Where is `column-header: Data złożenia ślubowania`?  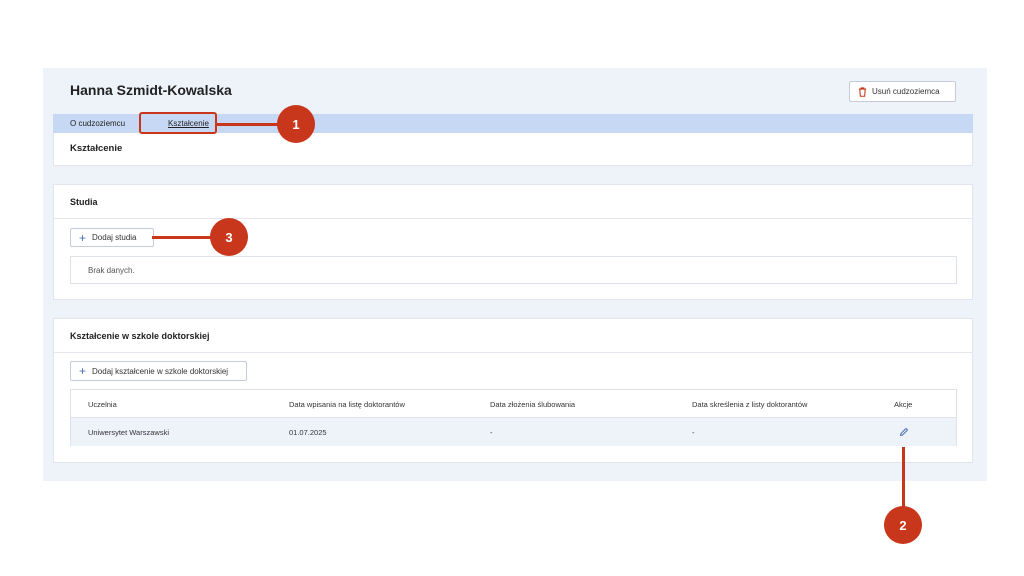
column-header: Data złożenia ślubowania is located at coordinates (533, 404).